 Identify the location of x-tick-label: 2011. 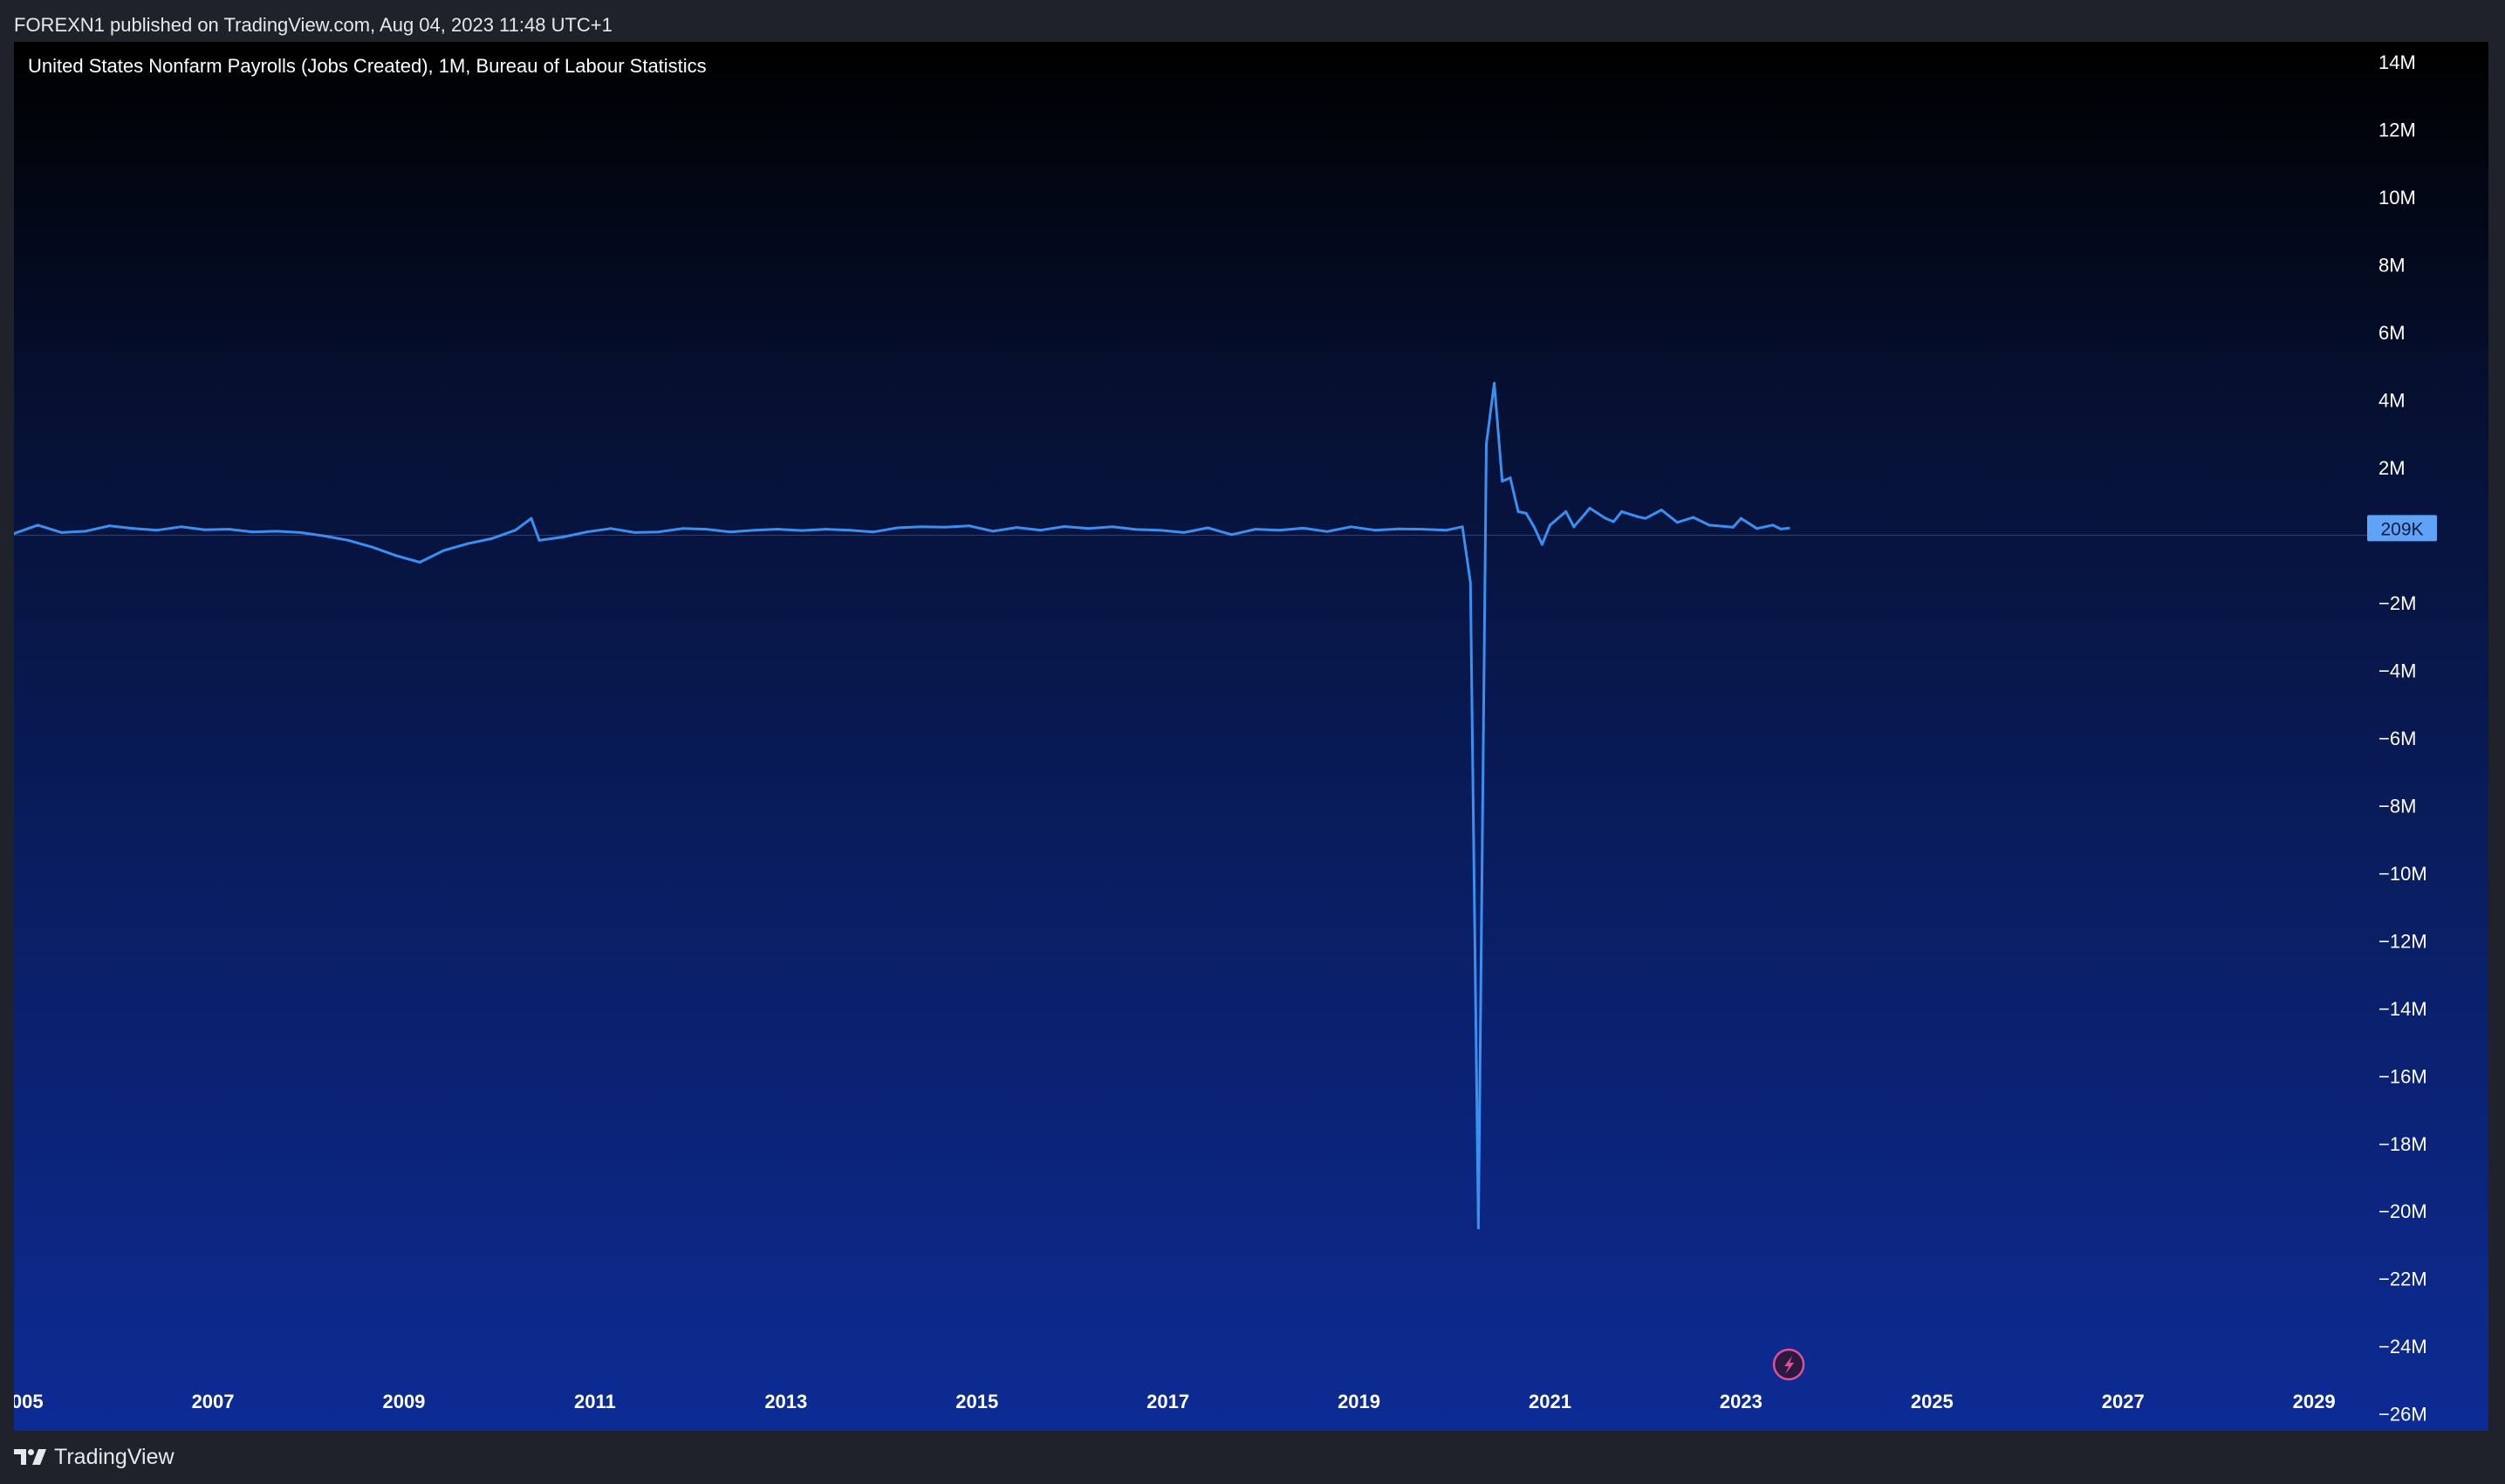
(595, 1401).